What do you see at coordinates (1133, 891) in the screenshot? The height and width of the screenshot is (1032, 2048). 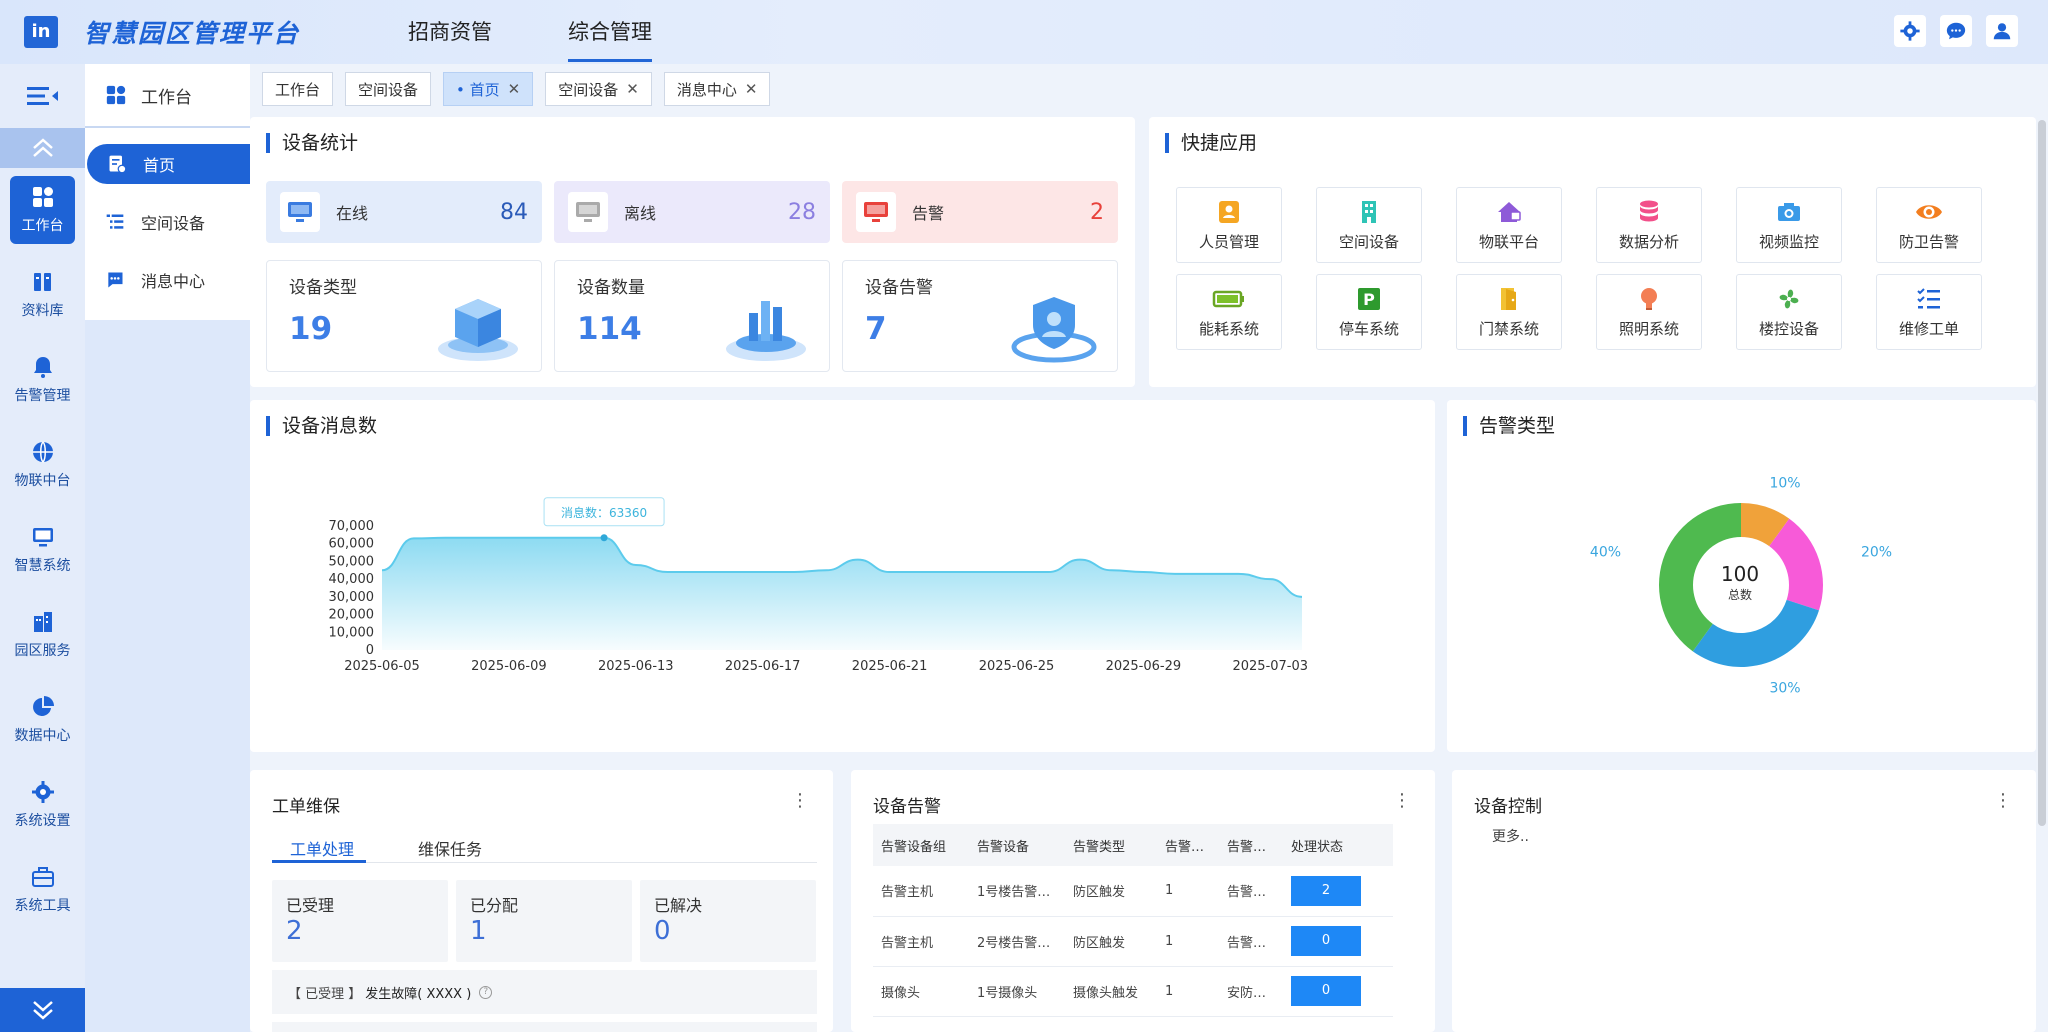 I see `table-row: 告警主机 1号楼告警… 防区触发 1 告警… 2` at bounding box center [1133, 891].